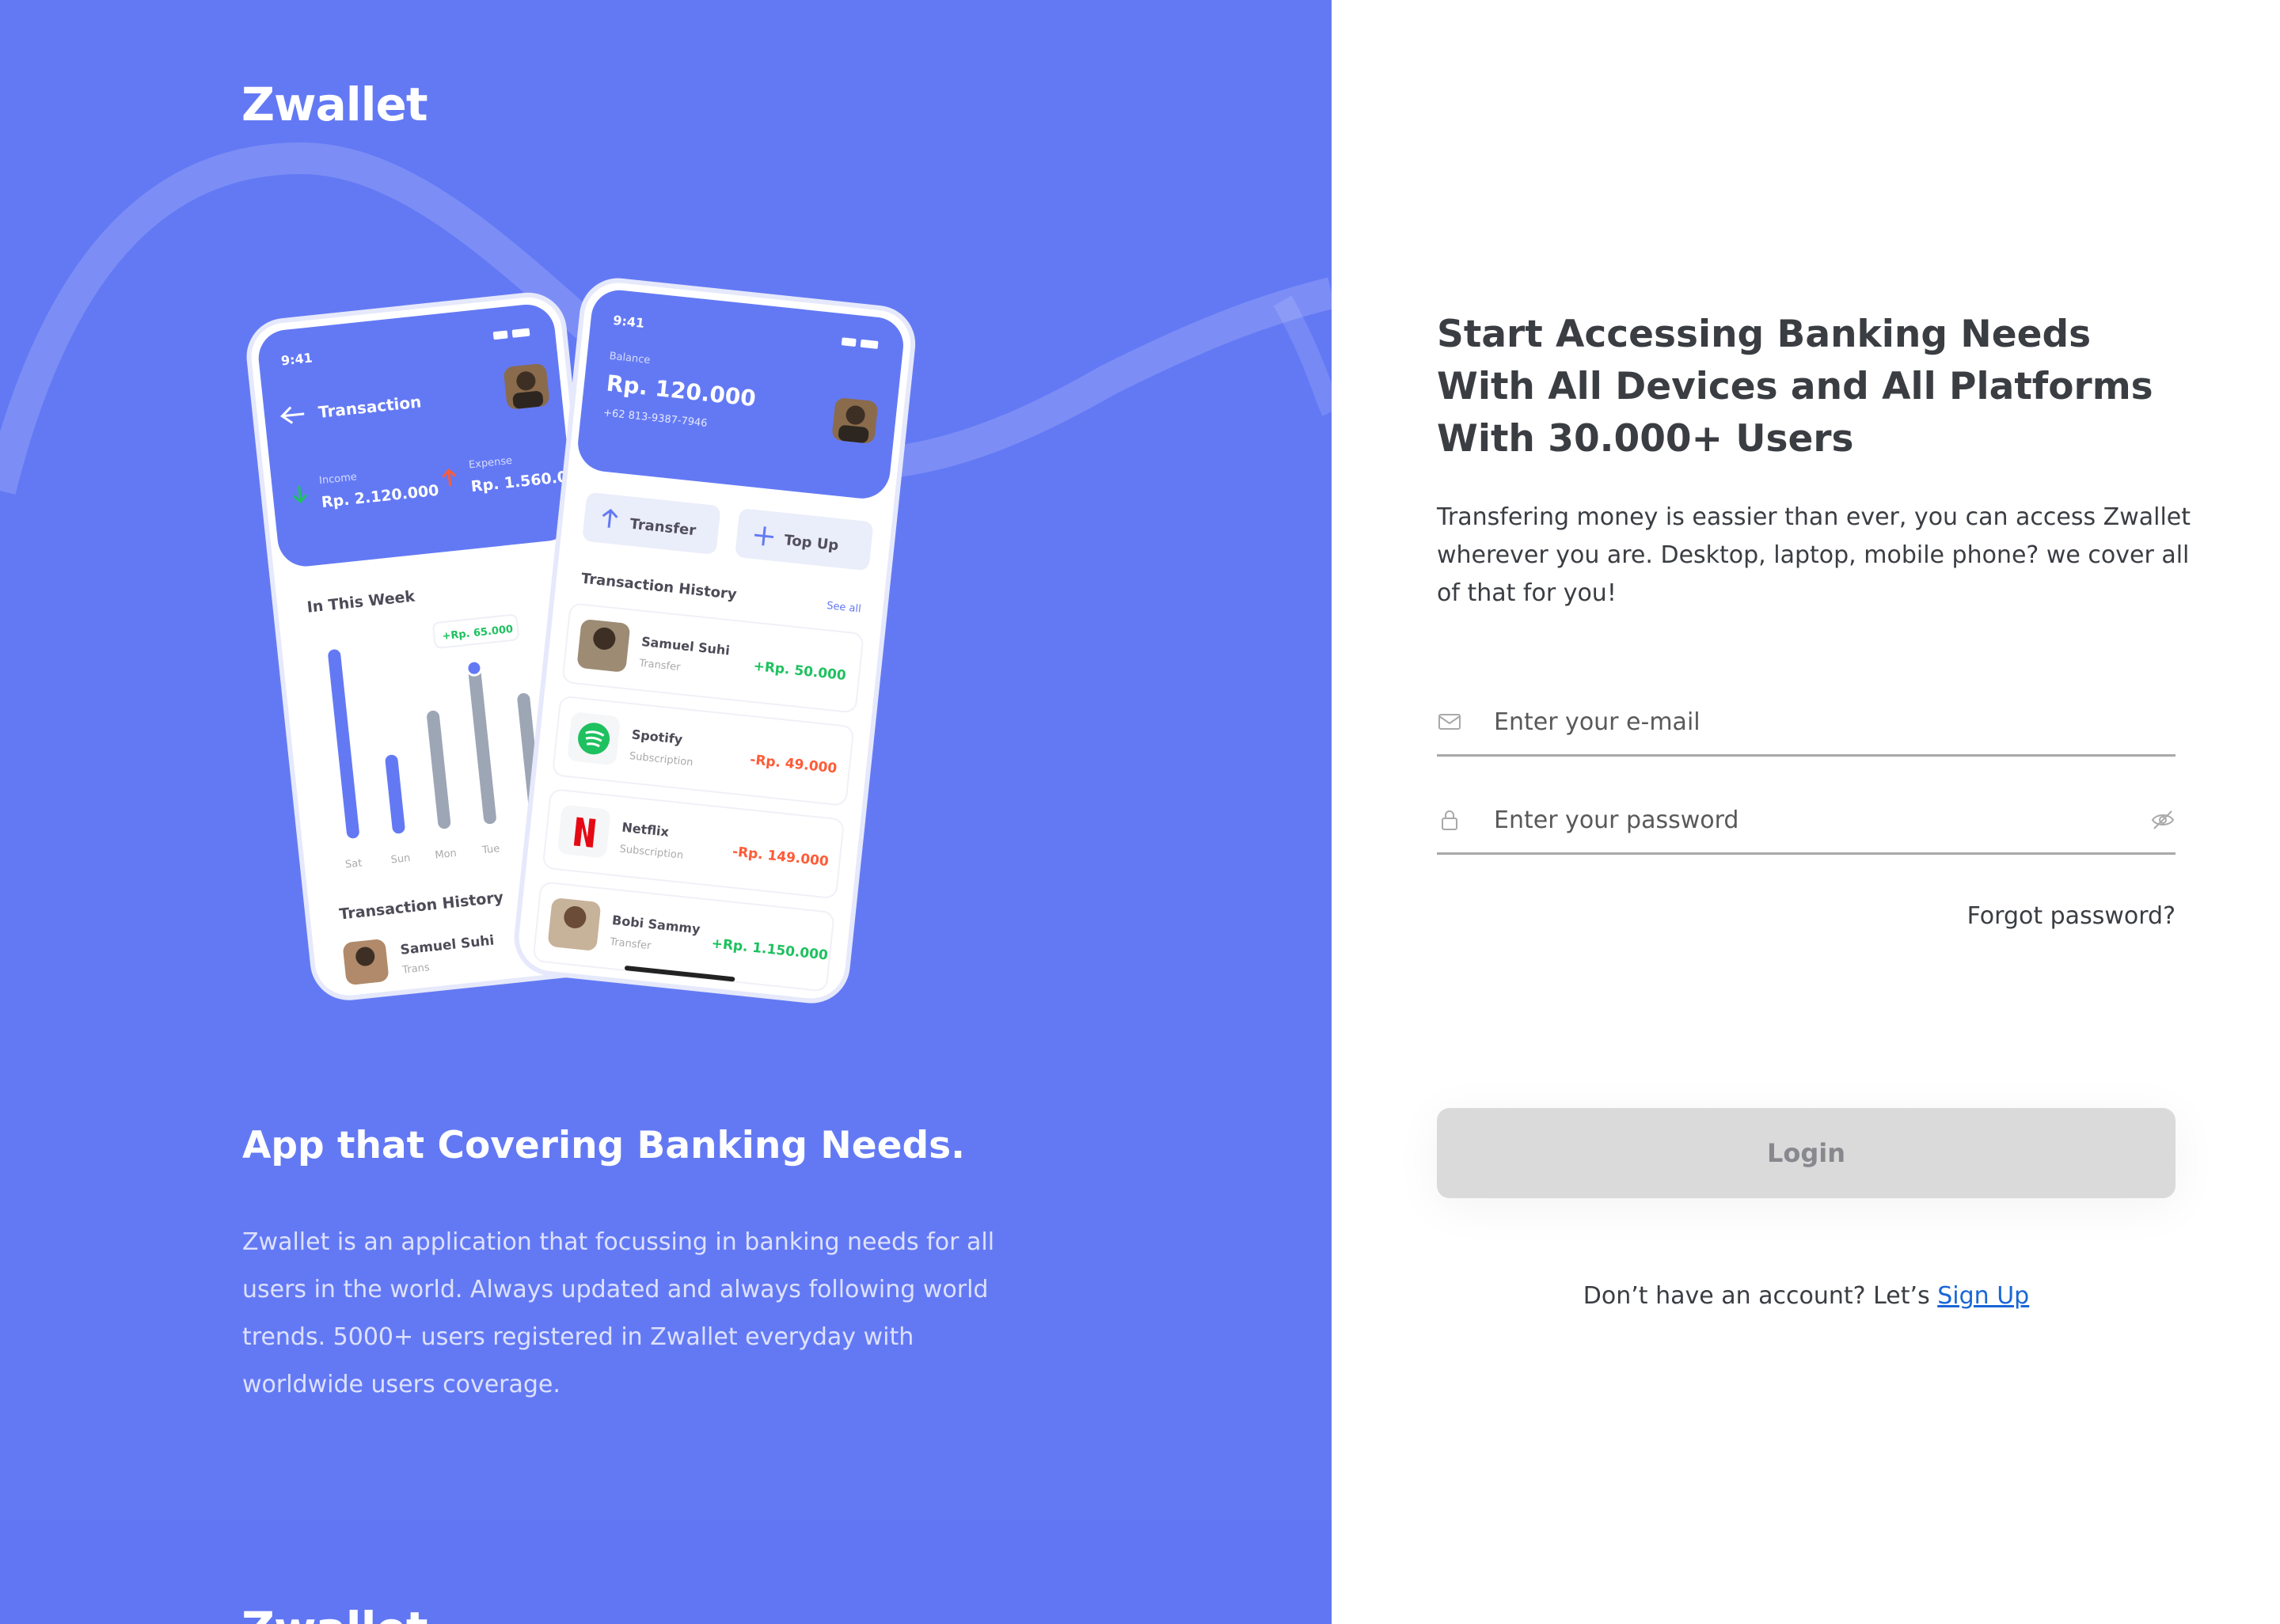  Describe the element at coordinates (666, 1572) in the screenshot. I see `hero-bottom-strip` at that location.